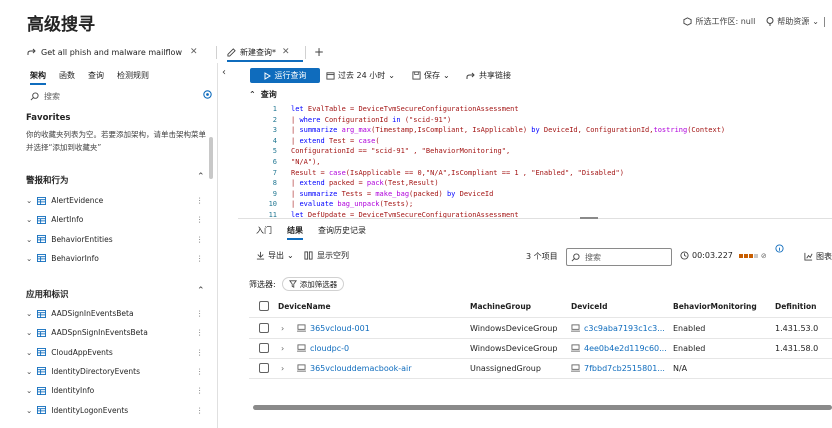  What do you see at coordinates (115, 390) in the screenshot?
I see `schema-table-item: ⌄ IdentityInfo ⋮` at bounding box center [115, 390].